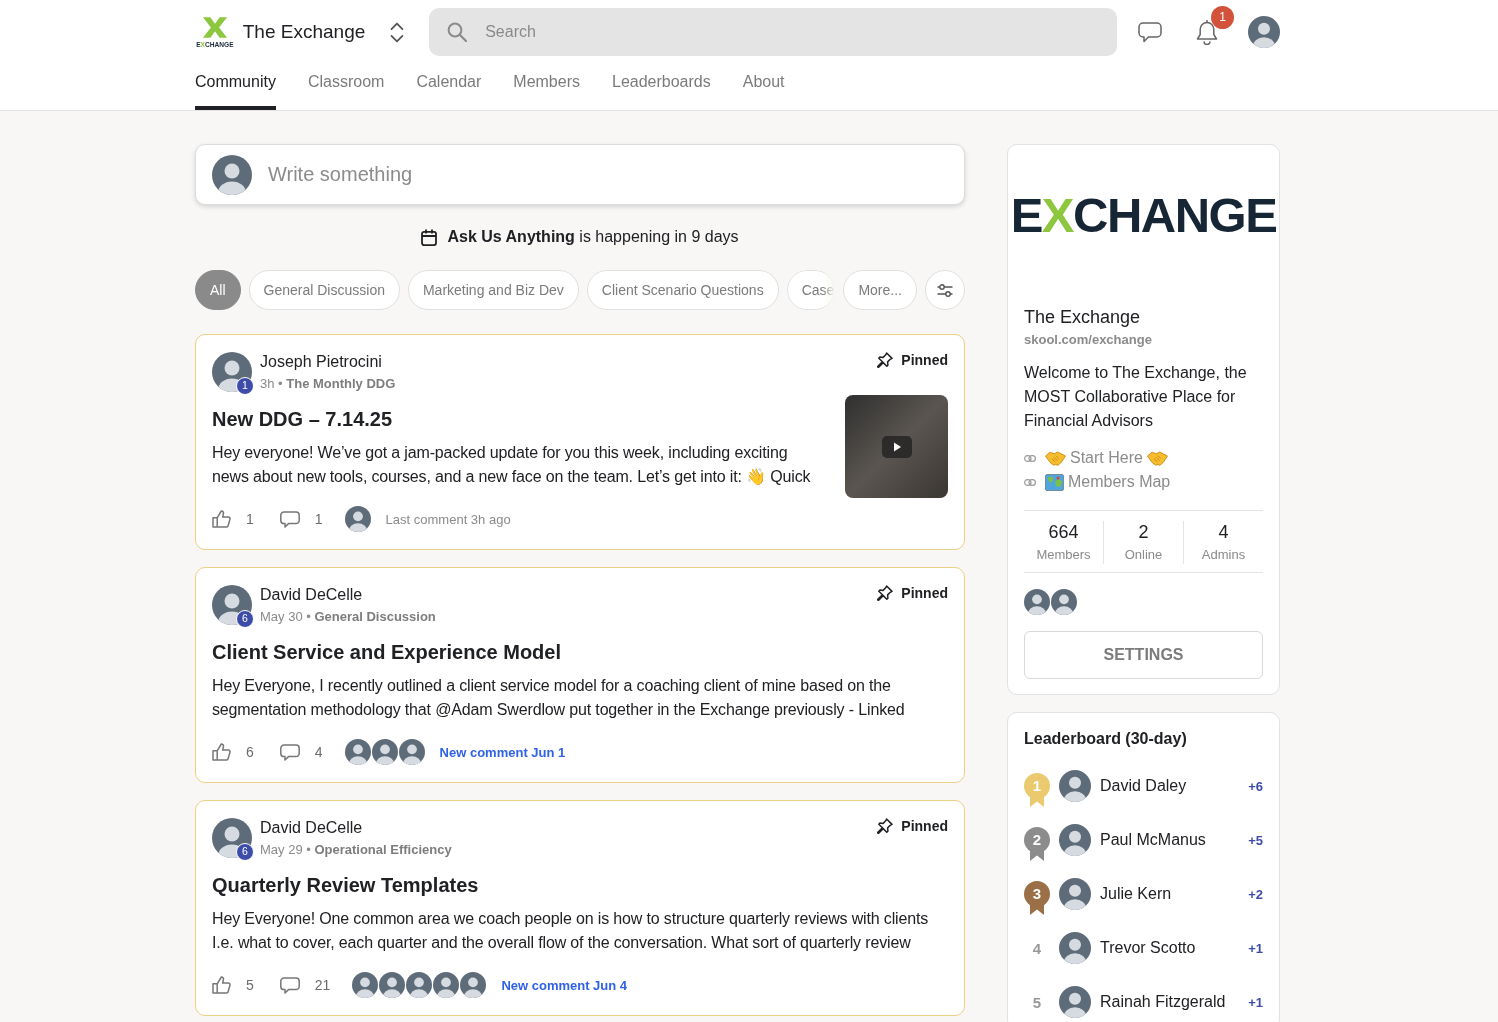  I want to click on points-value: +5, so click(1255, 840).